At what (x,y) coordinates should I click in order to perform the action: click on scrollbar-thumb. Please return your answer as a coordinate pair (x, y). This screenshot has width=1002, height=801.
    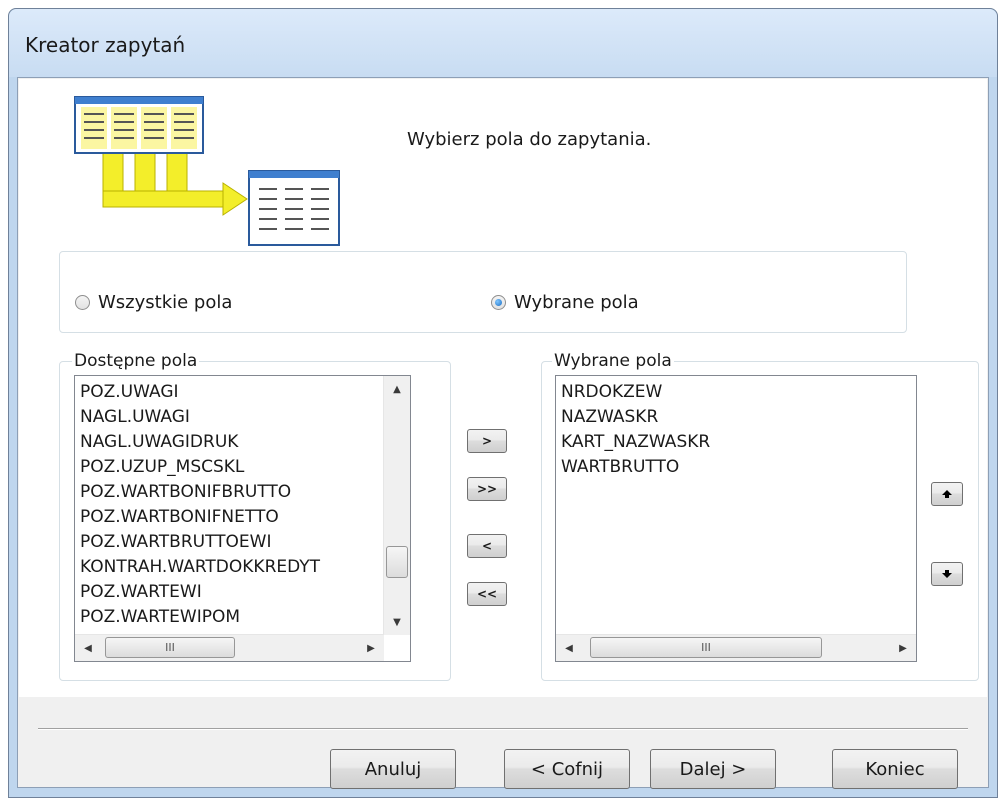
    Looking at the image, I should click on (397, 562).